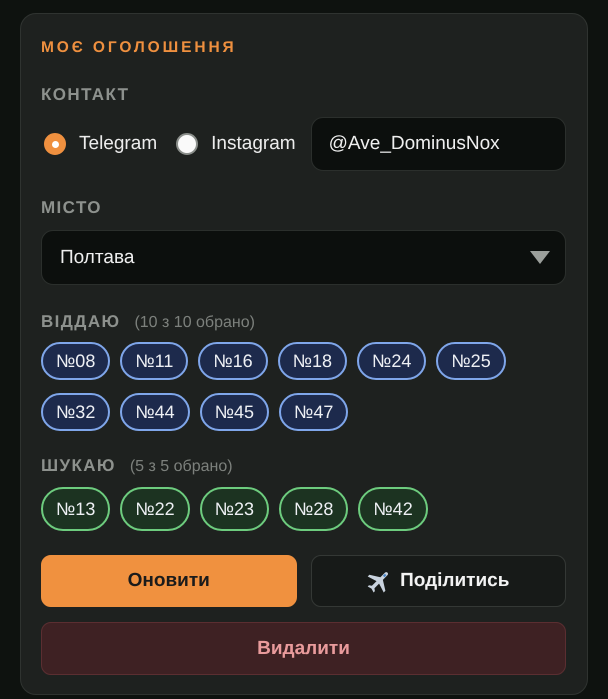 The width and height of the screenshot is (608, 699). What do you see at coordinates (235, 509) in the screenshot?
I see `number-chip: №23` at bounding box center [235, 509].